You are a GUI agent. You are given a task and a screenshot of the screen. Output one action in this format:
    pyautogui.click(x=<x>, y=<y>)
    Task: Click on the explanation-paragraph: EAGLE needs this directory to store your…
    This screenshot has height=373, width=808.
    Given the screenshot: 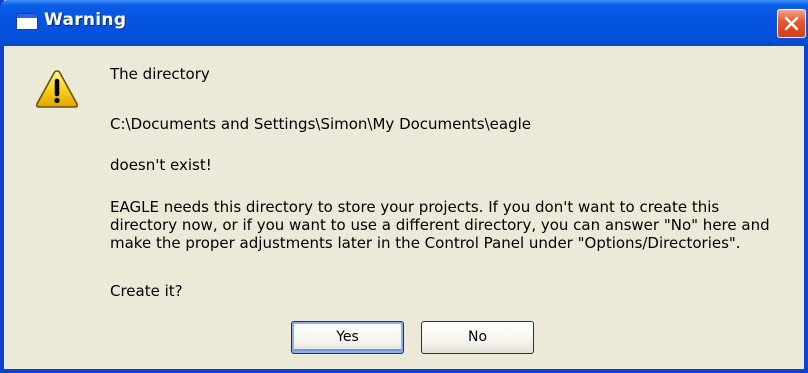 What is the action you would take?
    pyautogui.click(x=440, y=225)
    